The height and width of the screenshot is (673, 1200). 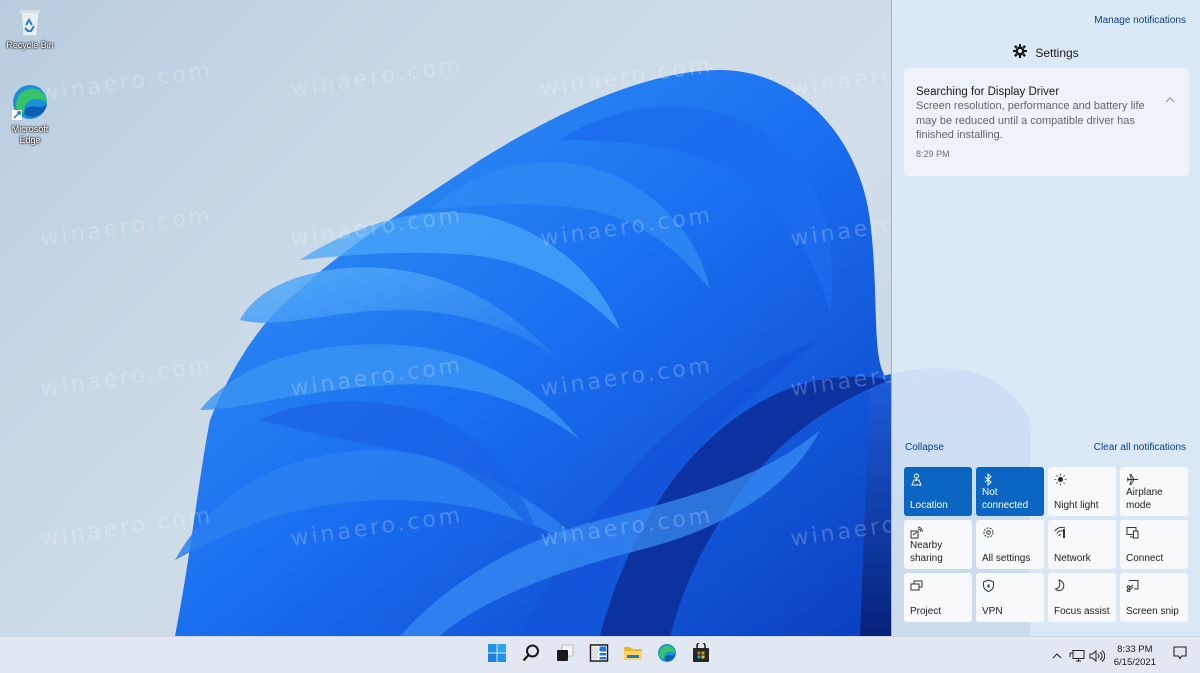 I want to click on store-button, so click(x=701, y=654).